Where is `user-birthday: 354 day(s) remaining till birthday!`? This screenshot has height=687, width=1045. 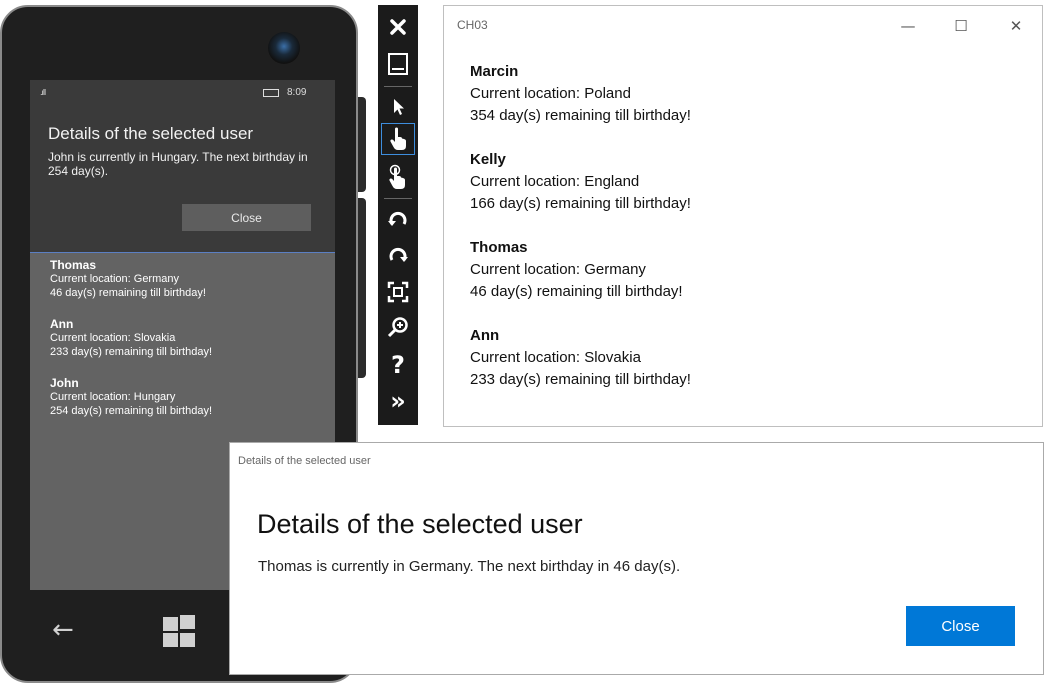
user-birthday: 354 day(s) remaining till birthday! is located at coordinates (580, 115).